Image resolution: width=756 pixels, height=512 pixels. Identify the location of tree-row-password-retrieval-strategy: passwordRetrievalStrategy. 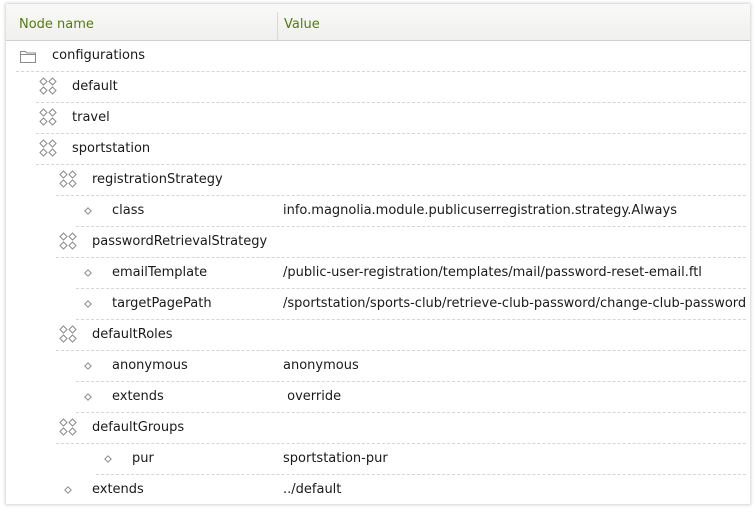
(378, 242).